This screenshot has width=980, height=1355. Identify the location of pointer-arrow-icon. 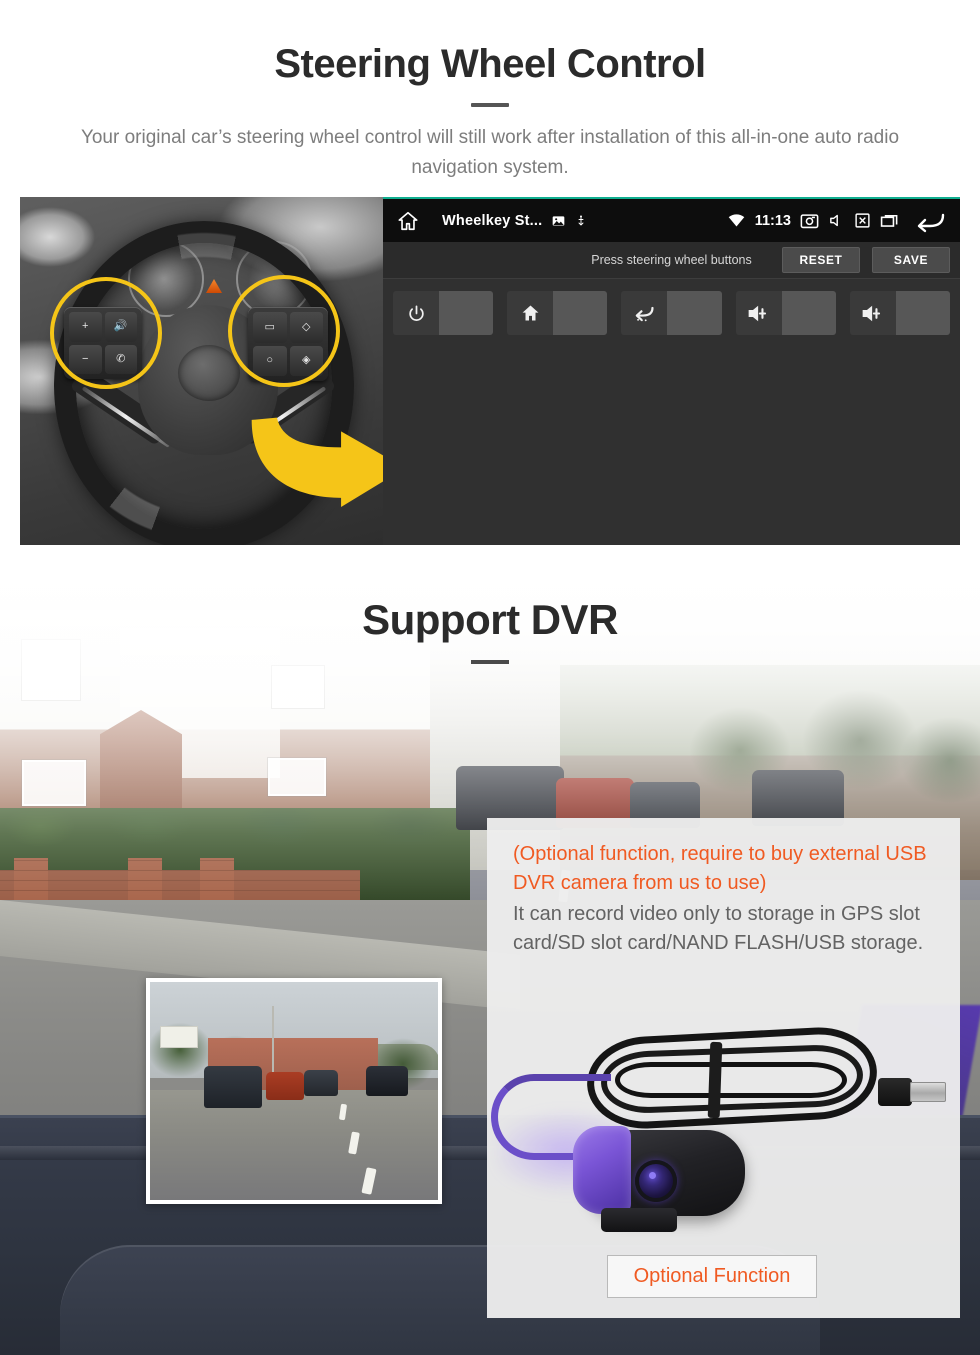
(317, 462).